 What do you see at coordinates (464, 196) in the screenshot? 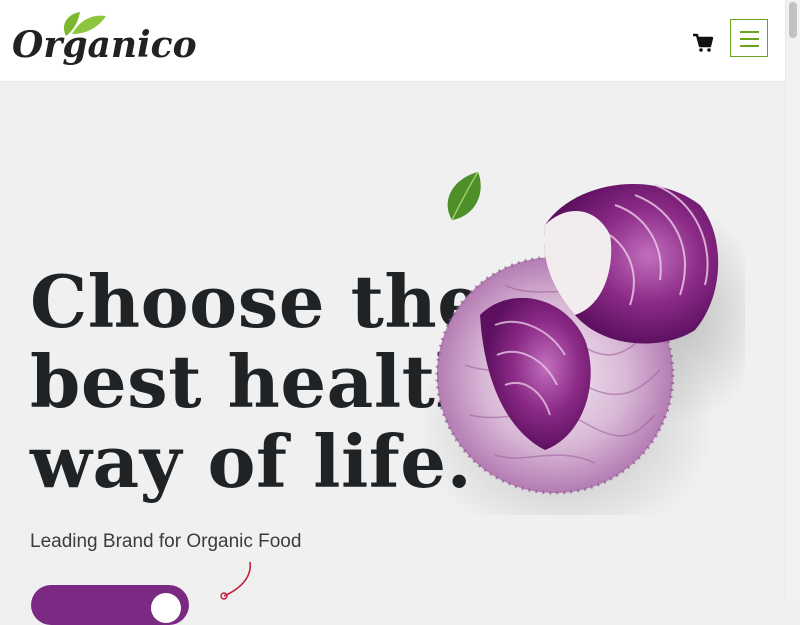
I see `basil-leaf-icon` at bounding box center [464, 196].